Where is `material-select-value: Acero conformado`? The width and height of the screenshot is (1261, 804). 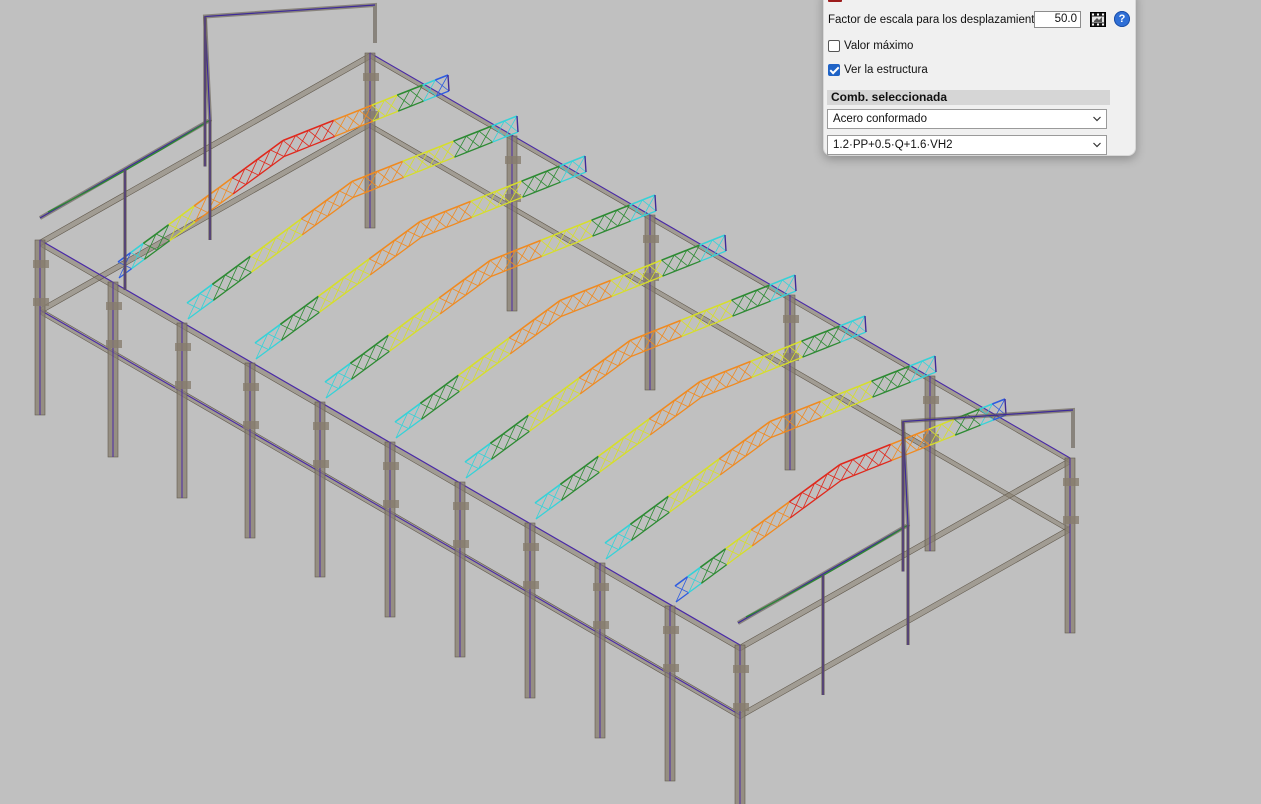 material-select-value: Acero conformado is located at coordinates (880, 119).